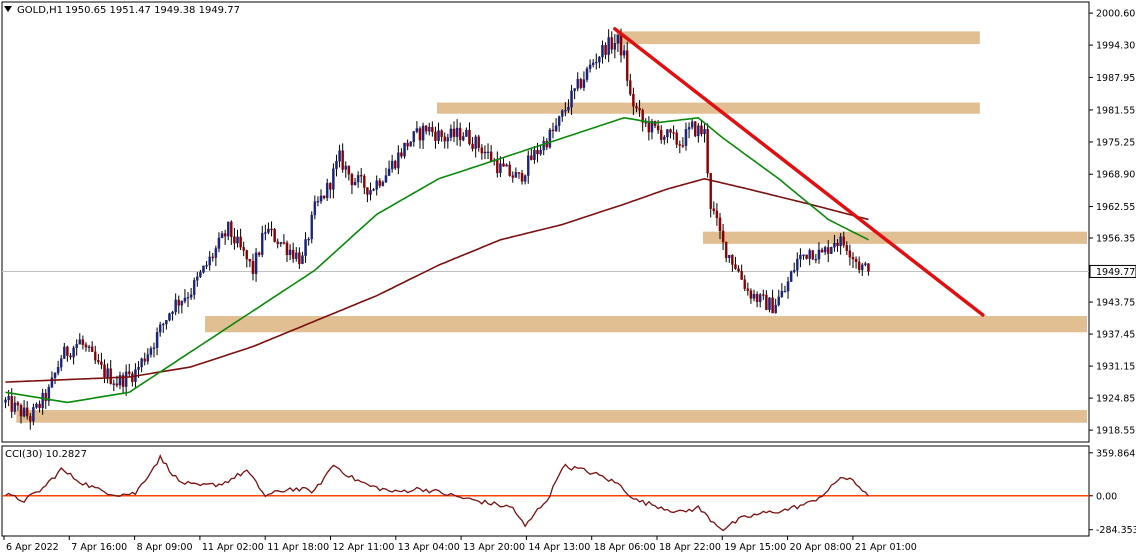 Image resolution: width=1136 pixels, height=559 pixels. Describe the element at coordinates (625, 547) in the screenshot. I see `x-tick-label: 18 Apr 06:00` at that location.